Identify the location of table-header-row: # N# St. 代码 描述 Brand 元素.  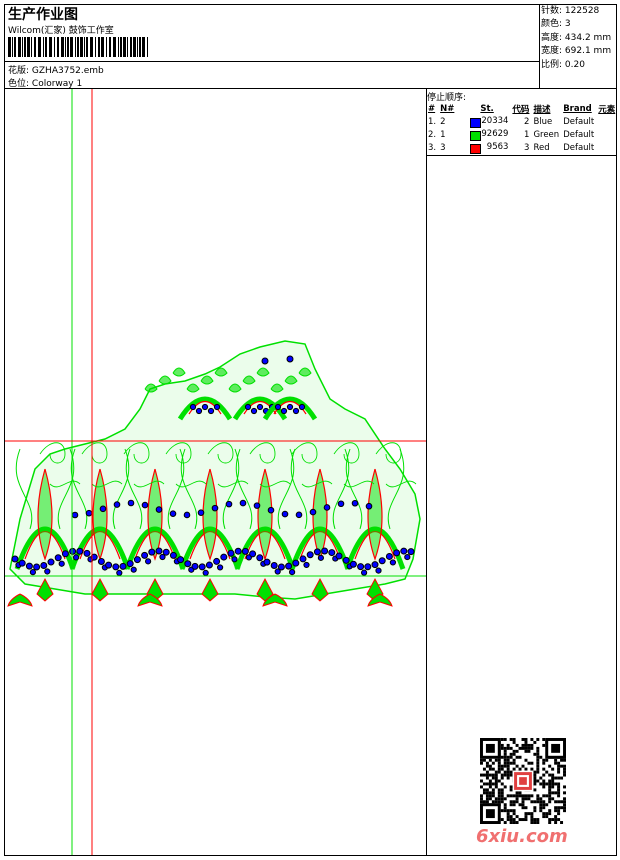
(521, 108).